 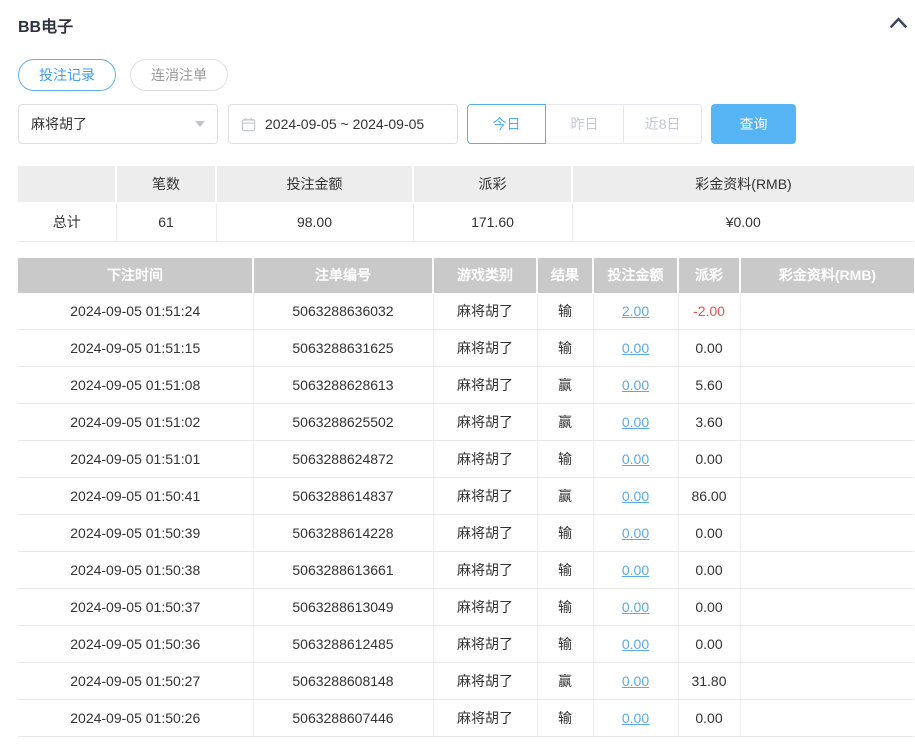 What do you see at coordinates (466, 75) in the screenshot?
I see `tab-bar: 投注记录 连消注单` at bounding box center [466, 75].